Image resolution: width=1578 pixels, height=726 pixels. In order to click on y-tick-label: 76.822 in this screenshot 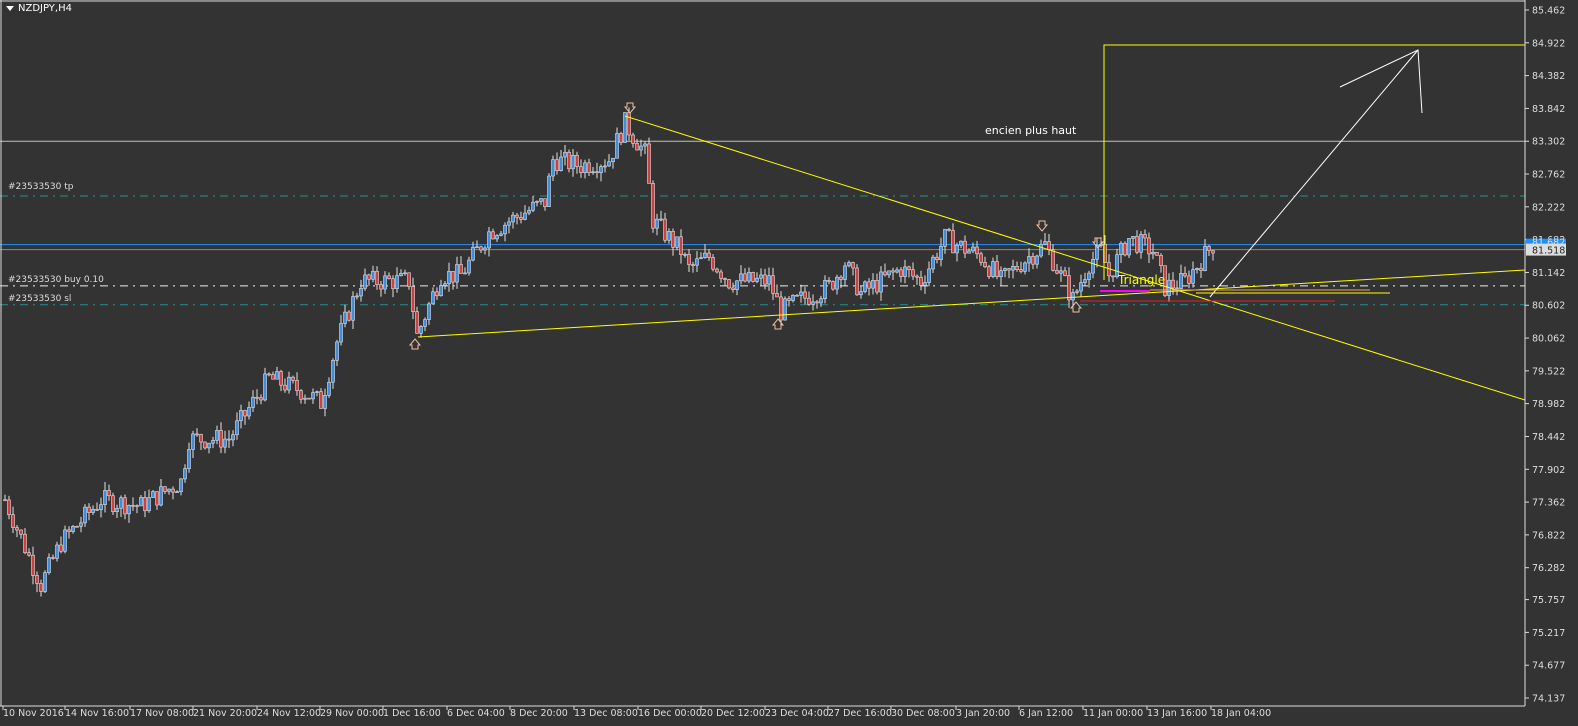, I will do `click(1548, 535)`.